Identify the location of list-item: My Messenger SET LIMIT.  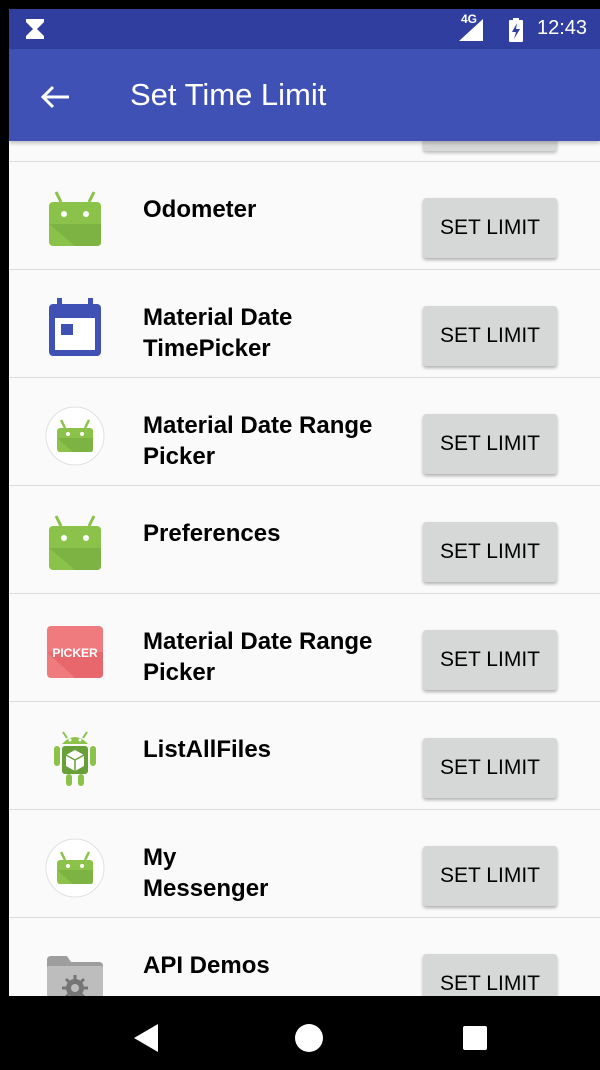
(304, 863).